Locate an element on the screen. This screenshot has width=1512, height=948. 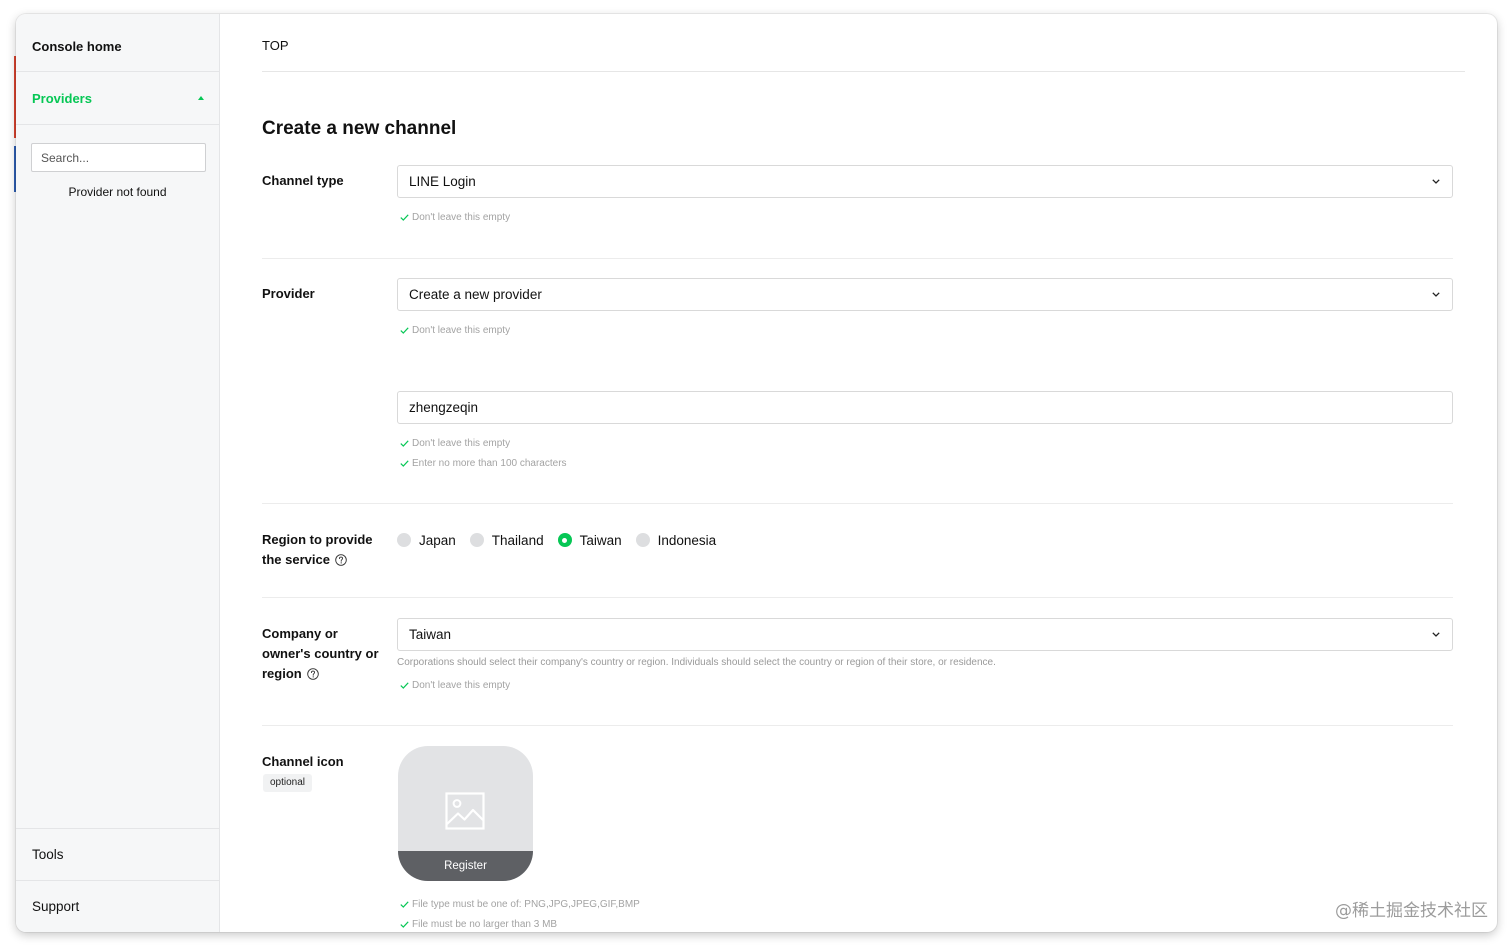
provider-name-input is located at coordinates (925, 407).